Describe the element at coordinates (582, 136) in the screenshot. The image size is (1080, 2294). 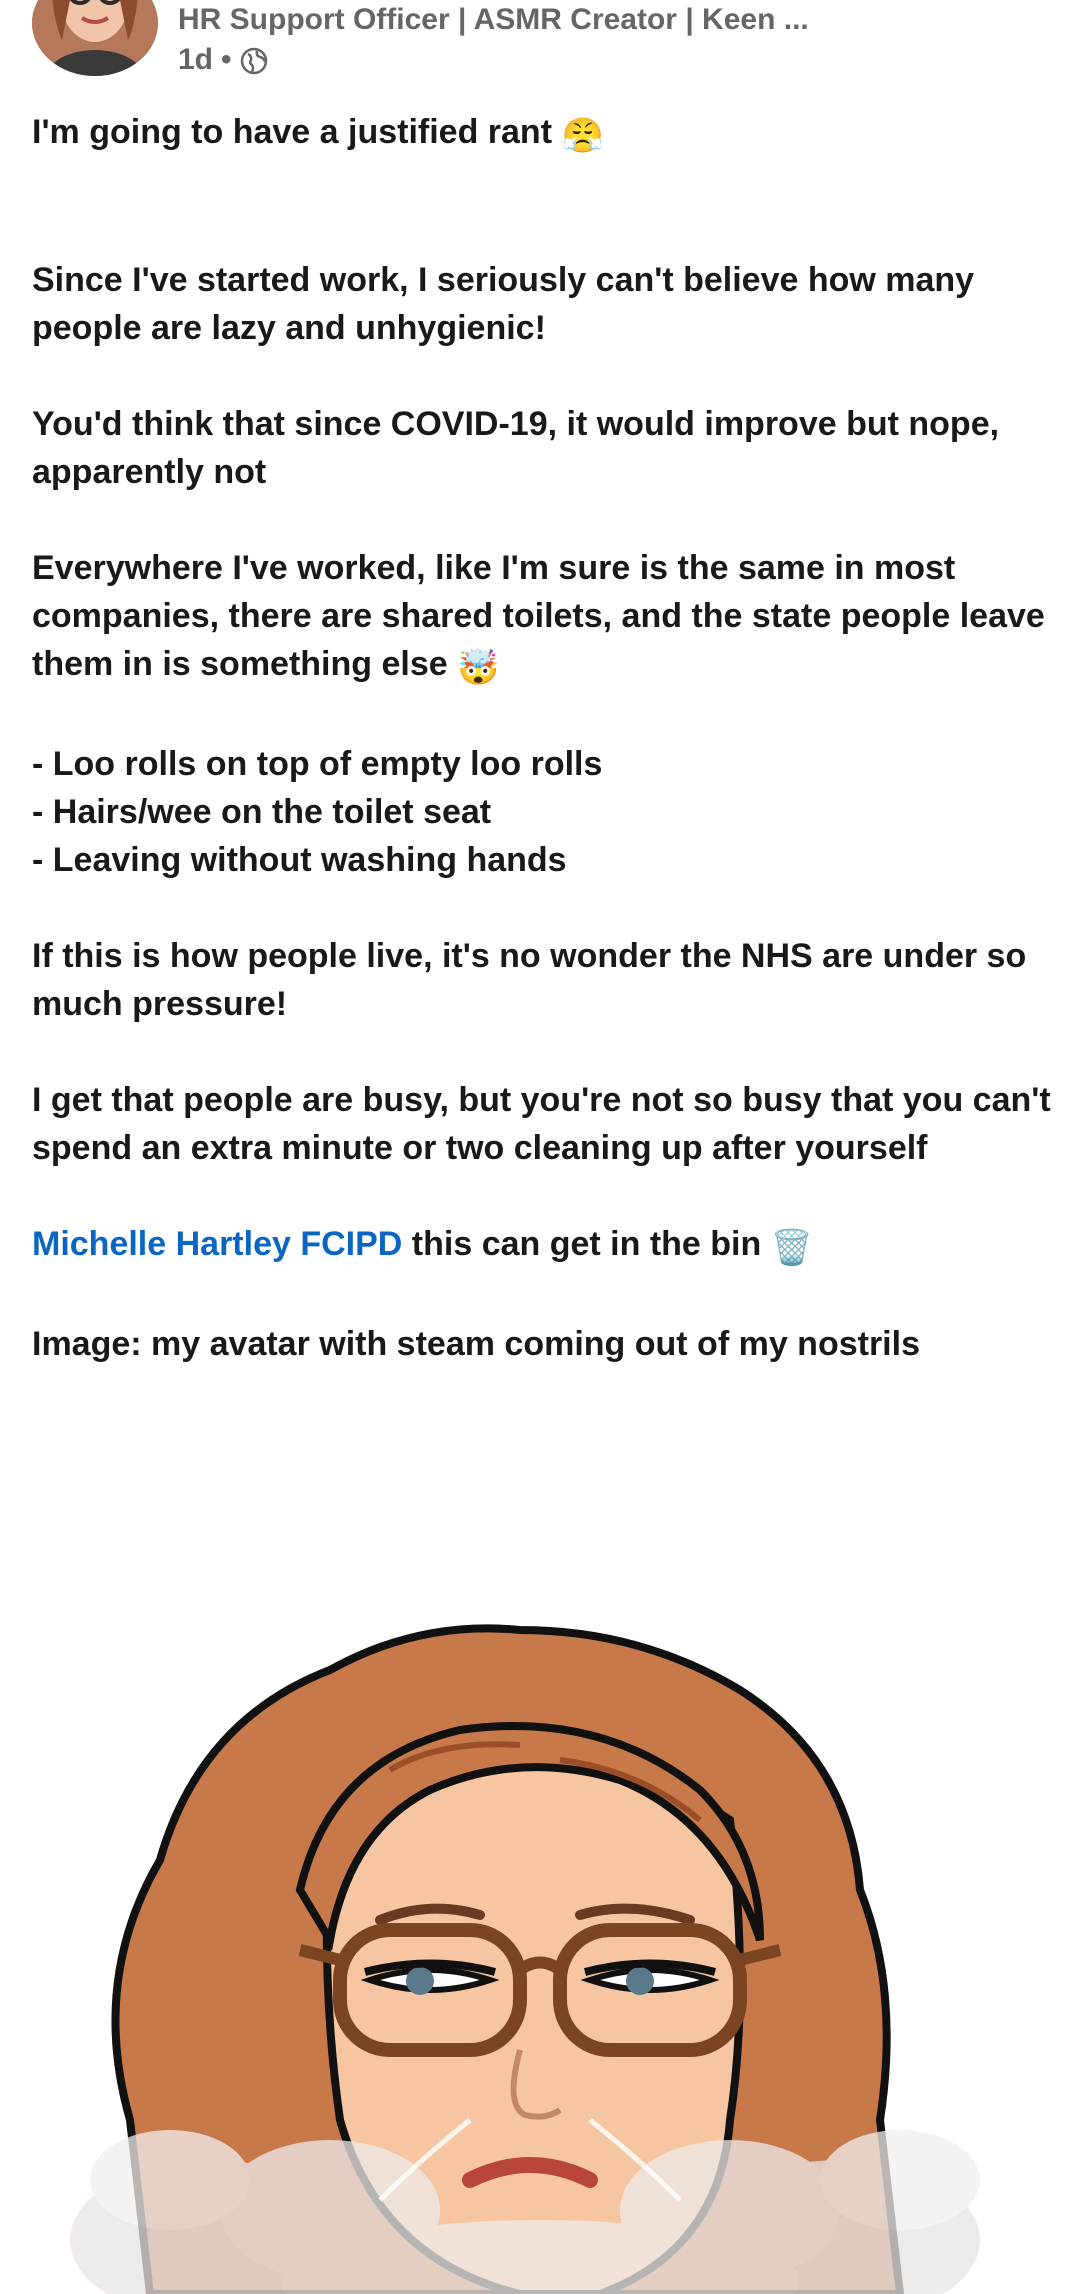
I see `steam-face-emoji: 😤` at that location.